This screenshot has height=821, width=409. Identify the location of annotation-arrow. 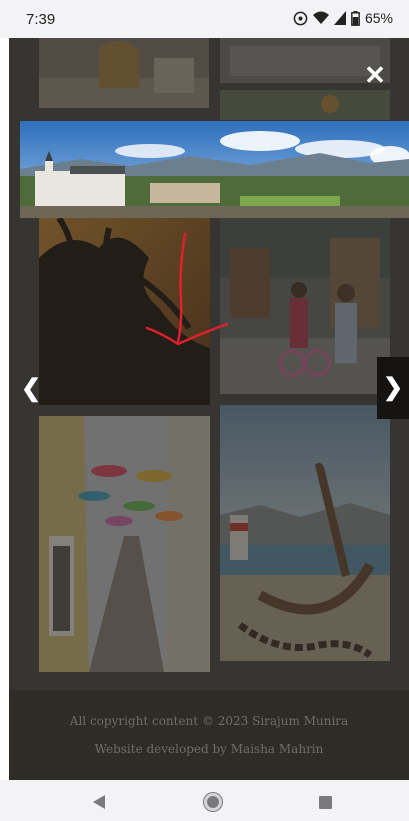
(187, 289).